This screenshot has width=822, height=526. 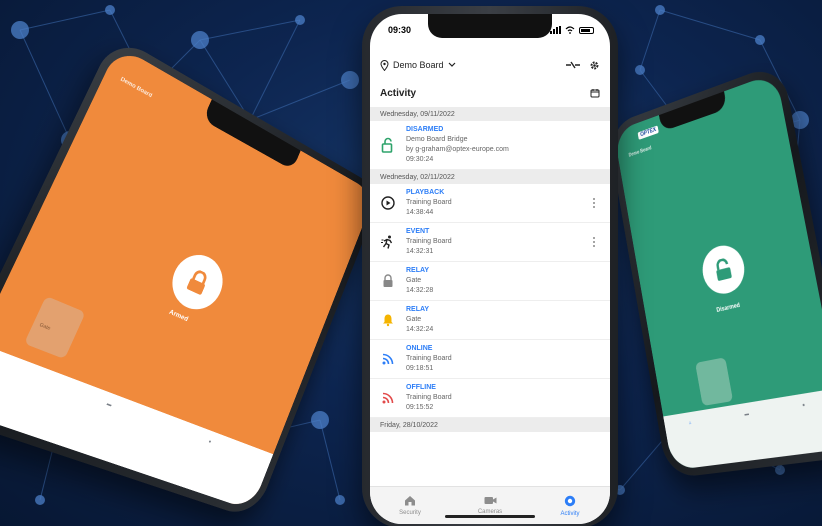 I want to click on home-icon, so click(x=410, y=501).